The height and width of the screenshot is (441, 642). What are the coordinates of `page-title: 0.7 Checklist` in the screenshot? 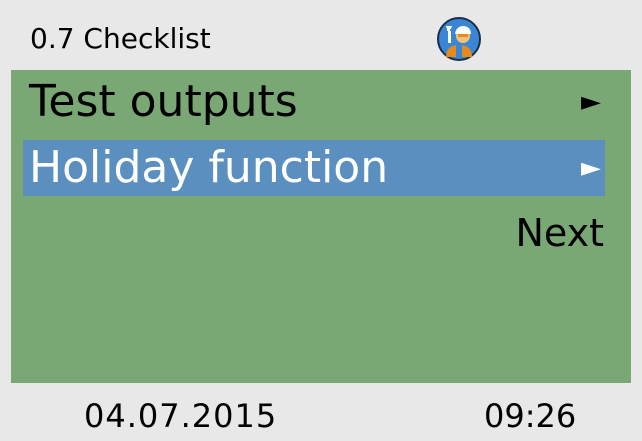 It's located at (120, 38).